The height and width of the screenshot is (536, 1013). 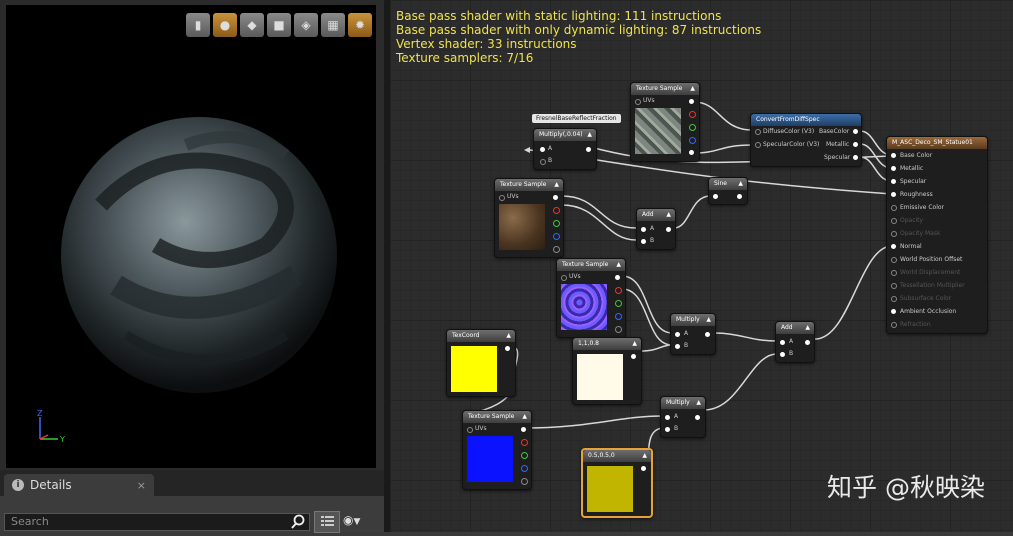 What do you see at coordinates (306, 25) in the screenshot?
I see `mesh-icon: ◈` at bounding box center [306, 25].